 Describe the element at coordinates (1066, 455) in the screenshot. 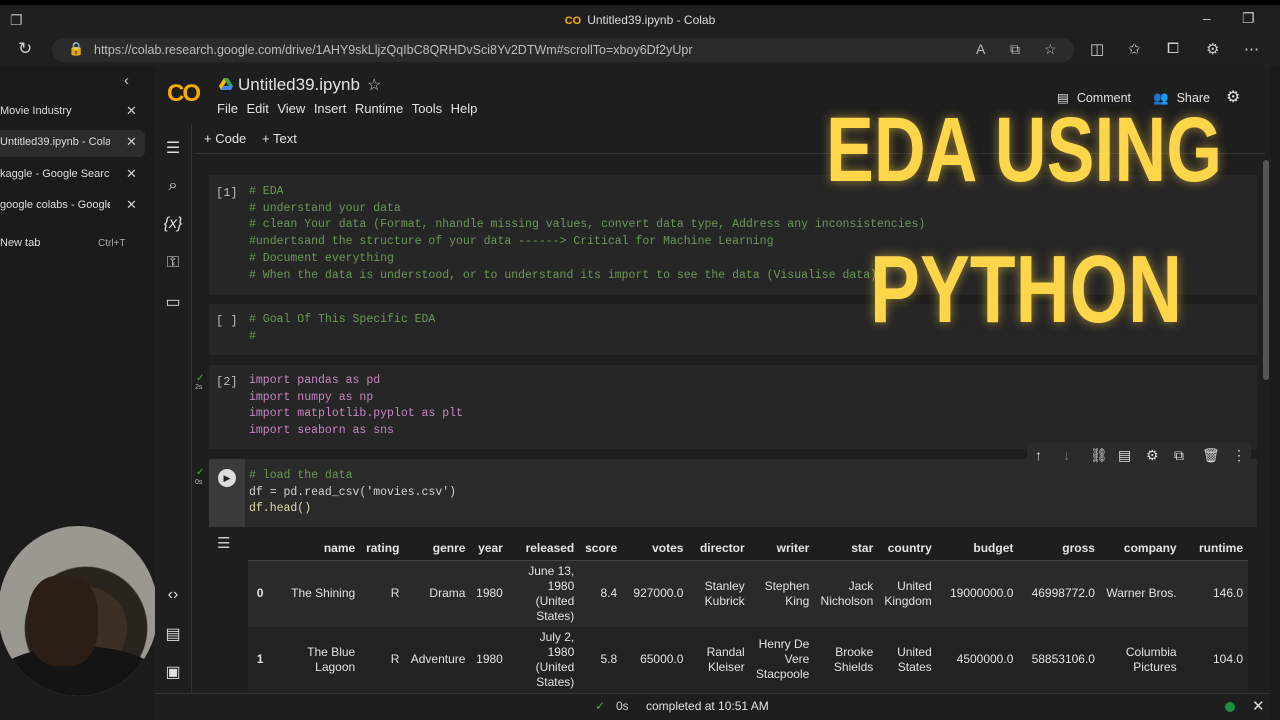

I see `move-down-icon: ↓` at that location.